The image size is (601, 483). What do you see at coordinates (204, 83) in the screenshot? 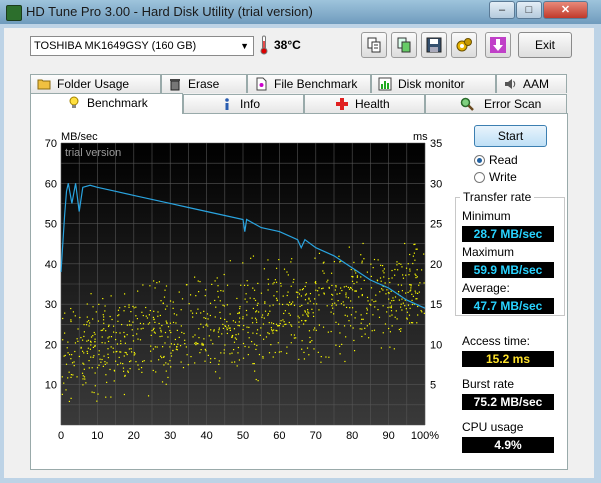
I see `tab-erase: Erase` at bounding box center [204, 83].